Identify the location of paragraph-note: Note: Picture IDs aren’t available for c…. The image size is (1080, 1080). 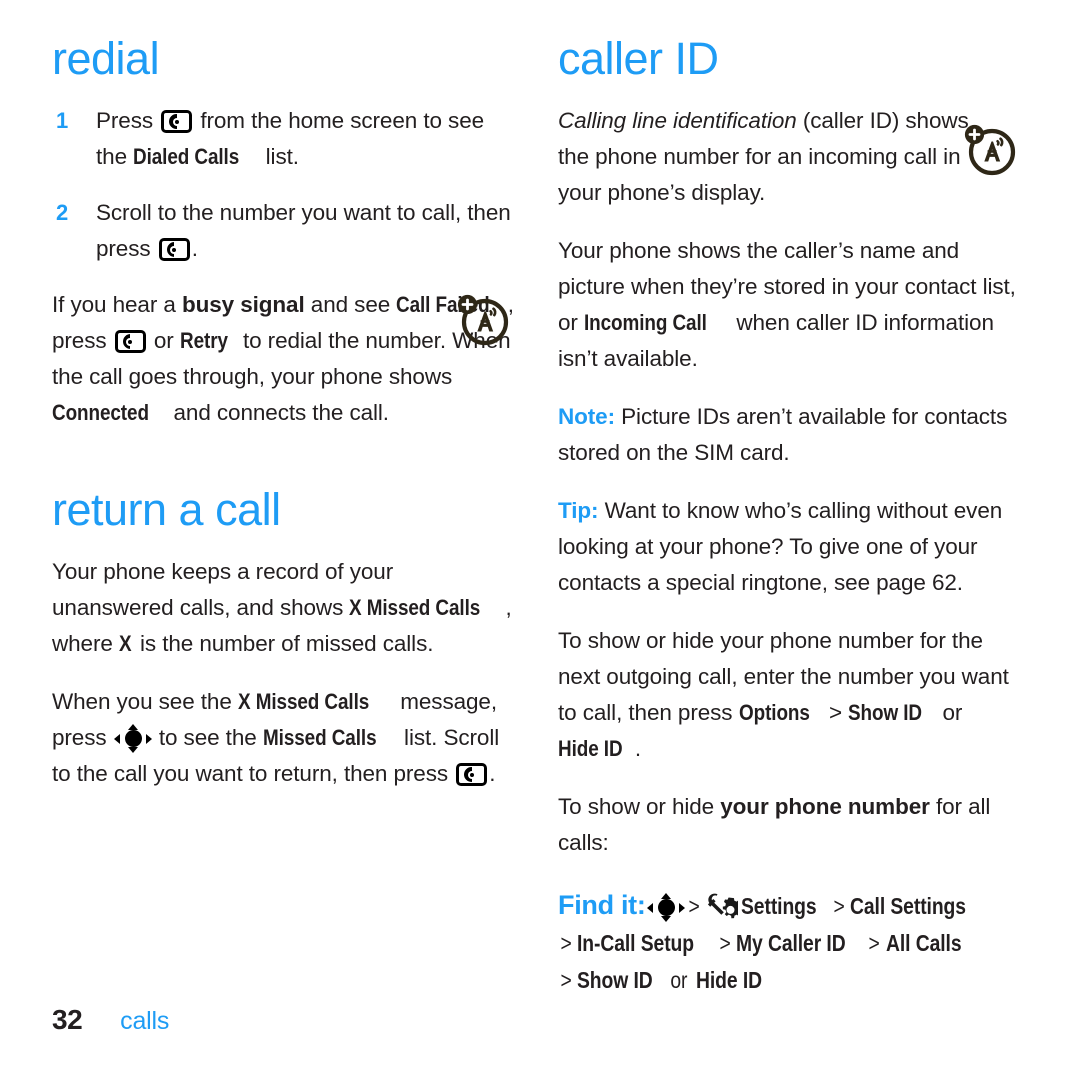
(789, 435).